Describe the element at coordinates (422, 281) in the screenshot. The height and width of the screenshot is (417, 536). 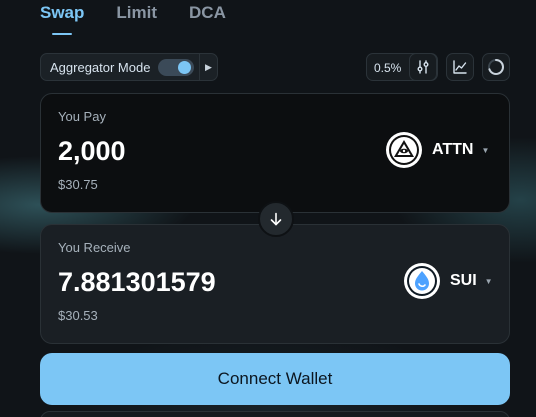
I see `sui-logo-icon` at that location.